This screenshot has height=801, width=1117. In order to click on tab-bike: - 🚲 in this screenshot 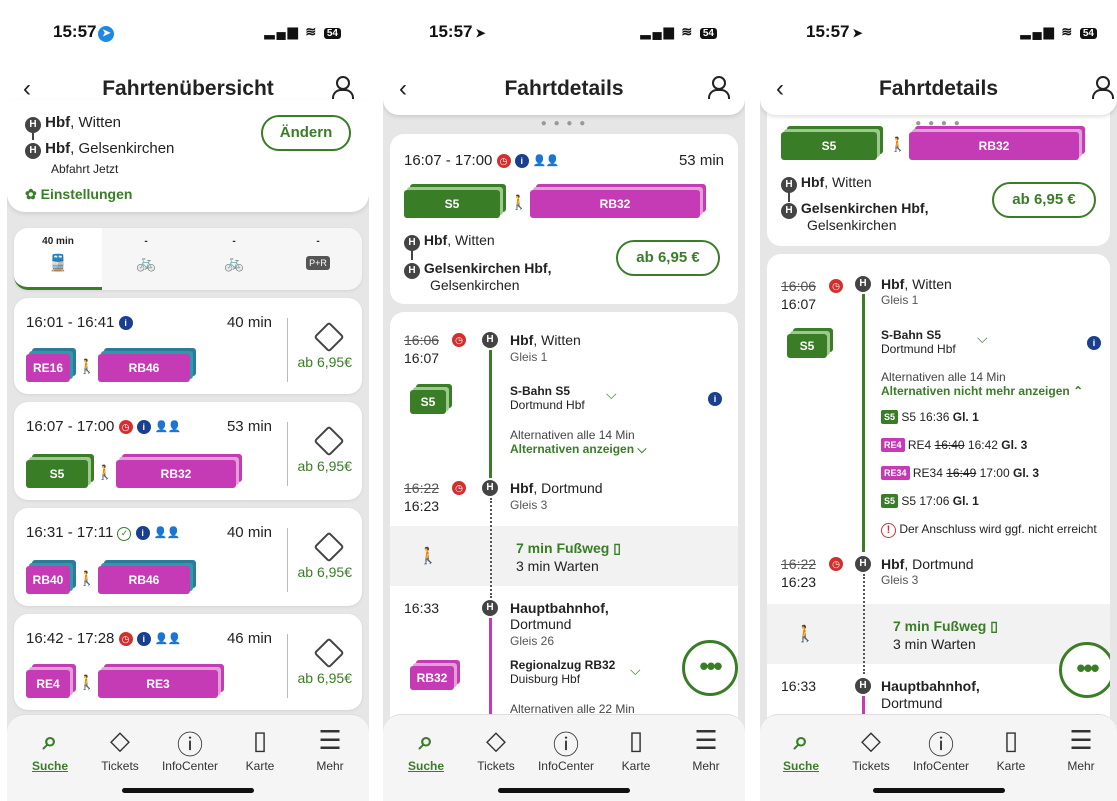, I will do `click(146, 259)`.